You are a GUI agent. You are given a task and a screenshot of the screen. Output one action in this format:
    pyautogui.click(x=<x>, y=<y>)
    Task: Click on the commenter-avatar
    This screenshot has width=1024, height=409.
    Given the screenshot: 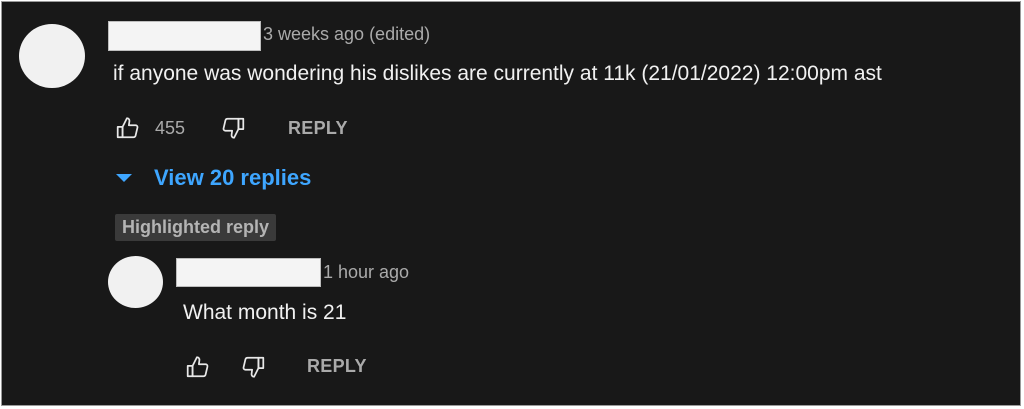 What is the action you would take?
    pyautogui.click(x=52, y=56)
    